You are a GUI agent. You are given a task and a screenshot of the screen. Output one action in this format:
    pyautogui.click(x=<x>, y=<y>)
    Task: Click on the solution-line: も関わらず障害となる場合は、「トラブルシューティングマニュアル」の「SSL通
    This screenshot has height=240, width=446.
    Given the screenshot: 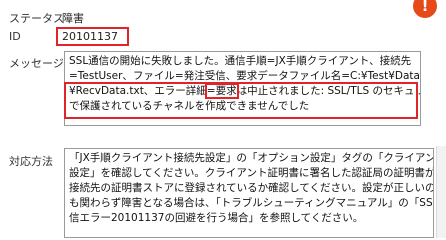 What is the action you would take?
    pyautogui.click(x=251, y=203)
    